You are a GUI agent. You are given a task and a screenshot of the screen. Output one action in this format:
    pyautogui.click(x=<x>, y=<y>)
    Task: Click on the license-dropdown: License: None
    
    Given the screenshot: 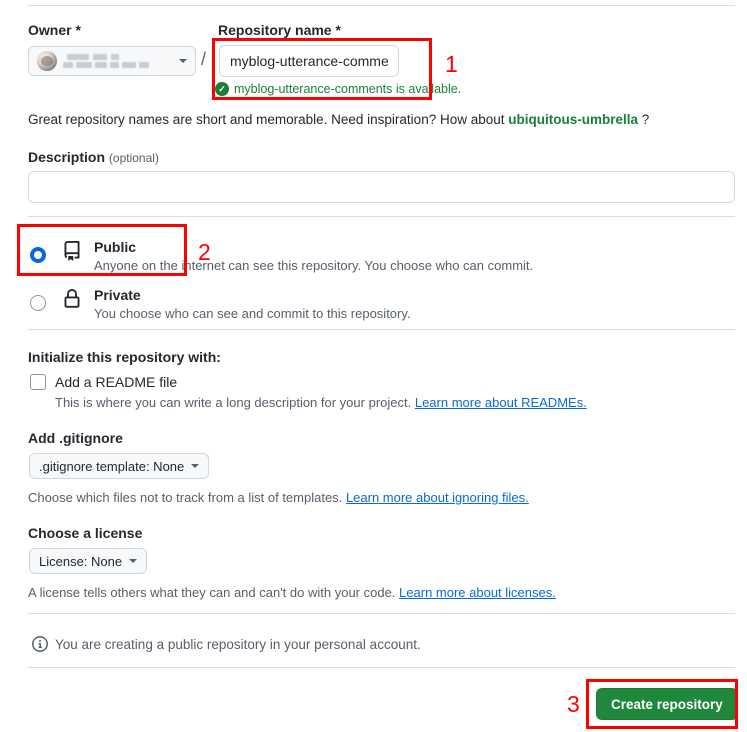 What is the action you would take?
    pyautogui.click(x=88, y=561)
    